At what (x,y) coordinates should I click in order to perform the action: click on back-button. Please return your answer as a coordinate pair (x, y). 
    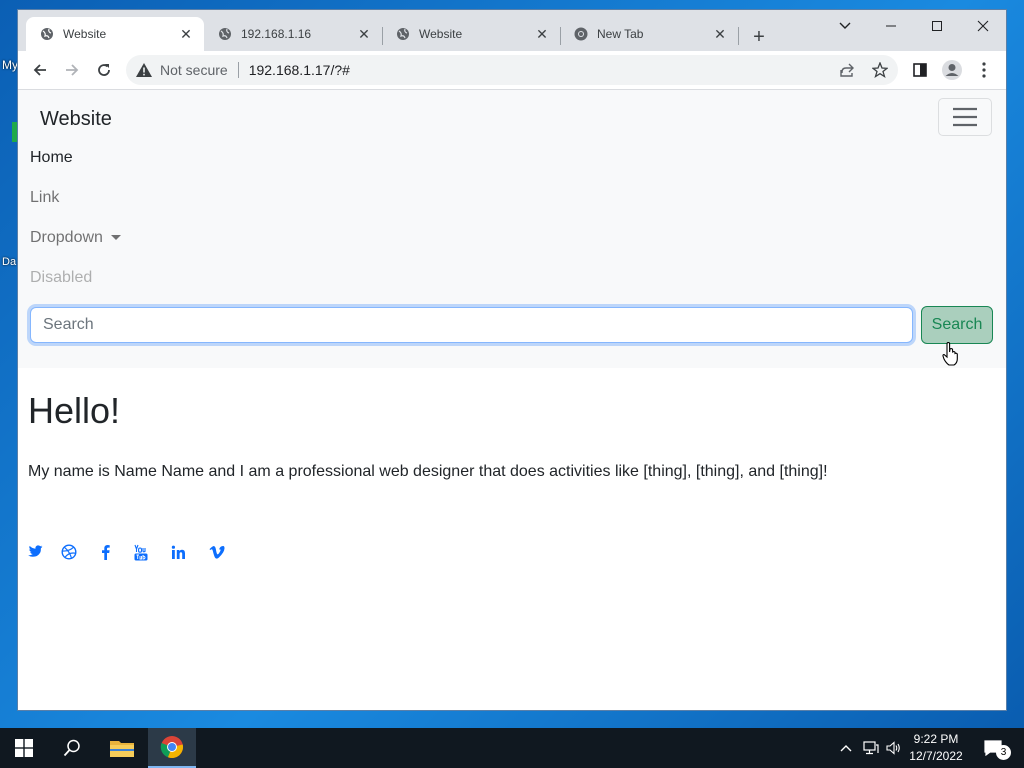
    Looking at the image, I should click on (40, 70).